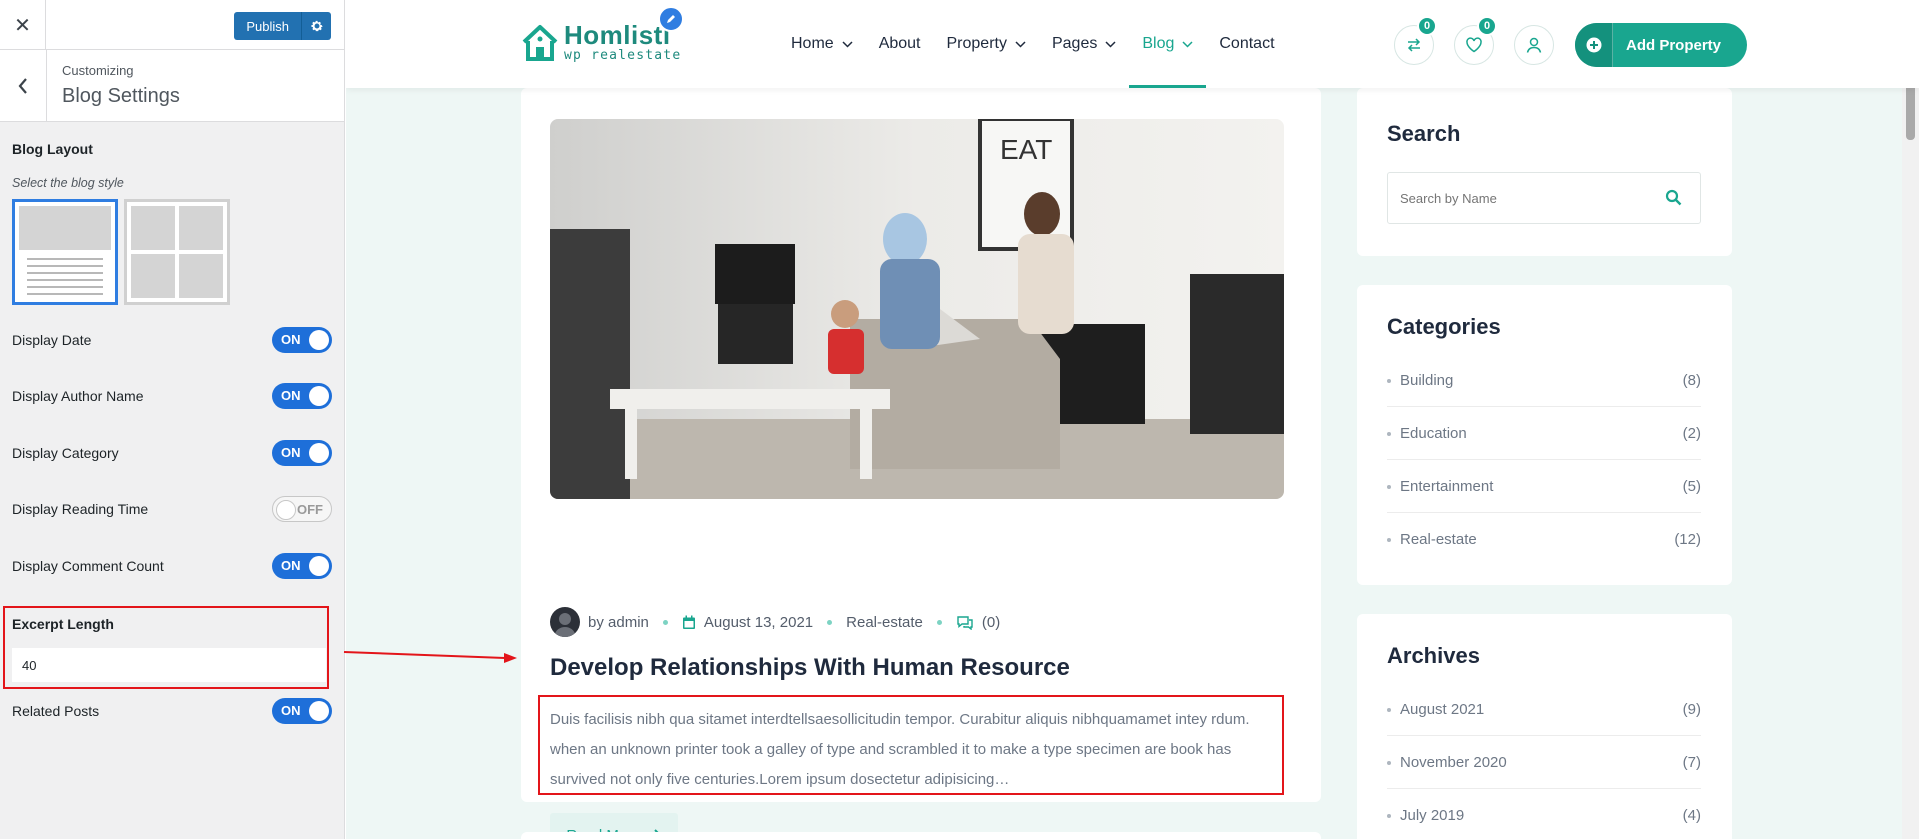  Describe the element at coordinates (1544, 486) in the screenshot. I see `category-item: Entertainment (5)` at that location.